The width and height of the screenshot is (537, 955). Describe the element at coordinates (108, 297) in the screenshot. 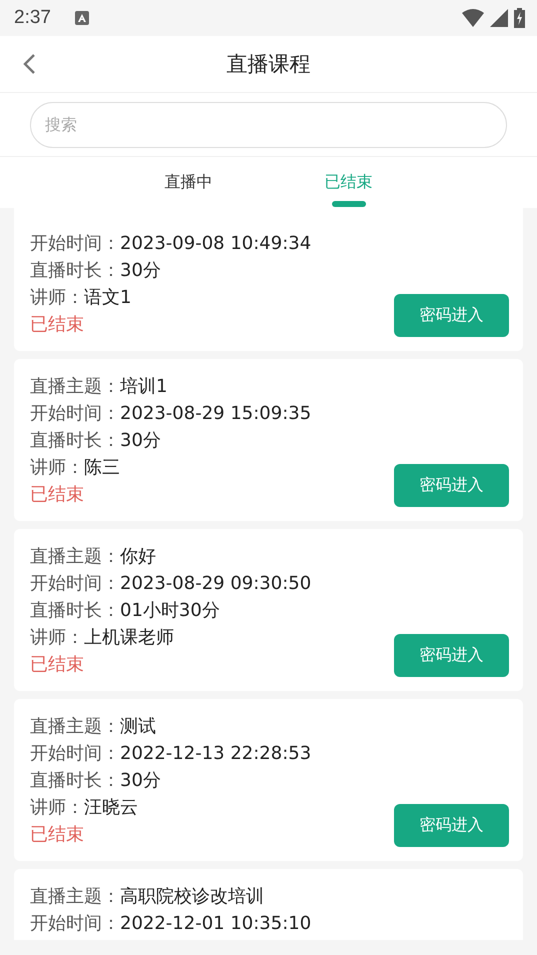

I see `field-value: 语文1` at that location.